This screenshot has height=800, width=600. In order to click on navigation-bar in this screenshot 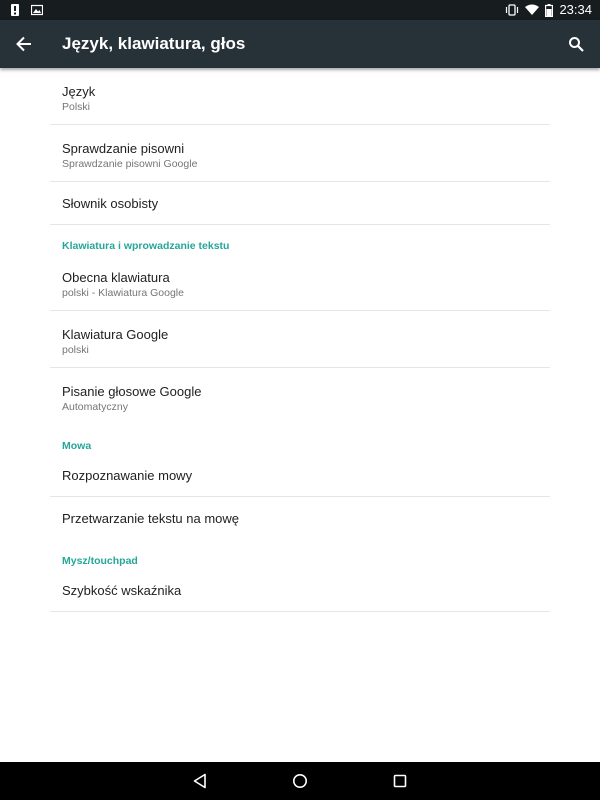, I will do `click(300, 781)`.